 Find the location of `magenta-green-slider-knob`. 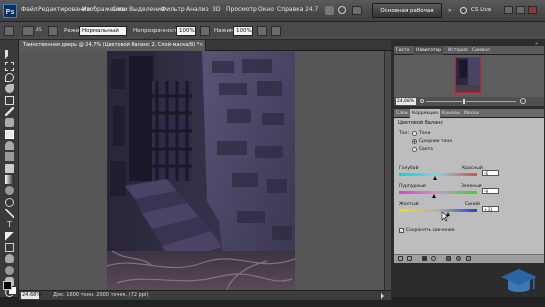

magenta-green-slider-knob is located at coordinates (434, 196).